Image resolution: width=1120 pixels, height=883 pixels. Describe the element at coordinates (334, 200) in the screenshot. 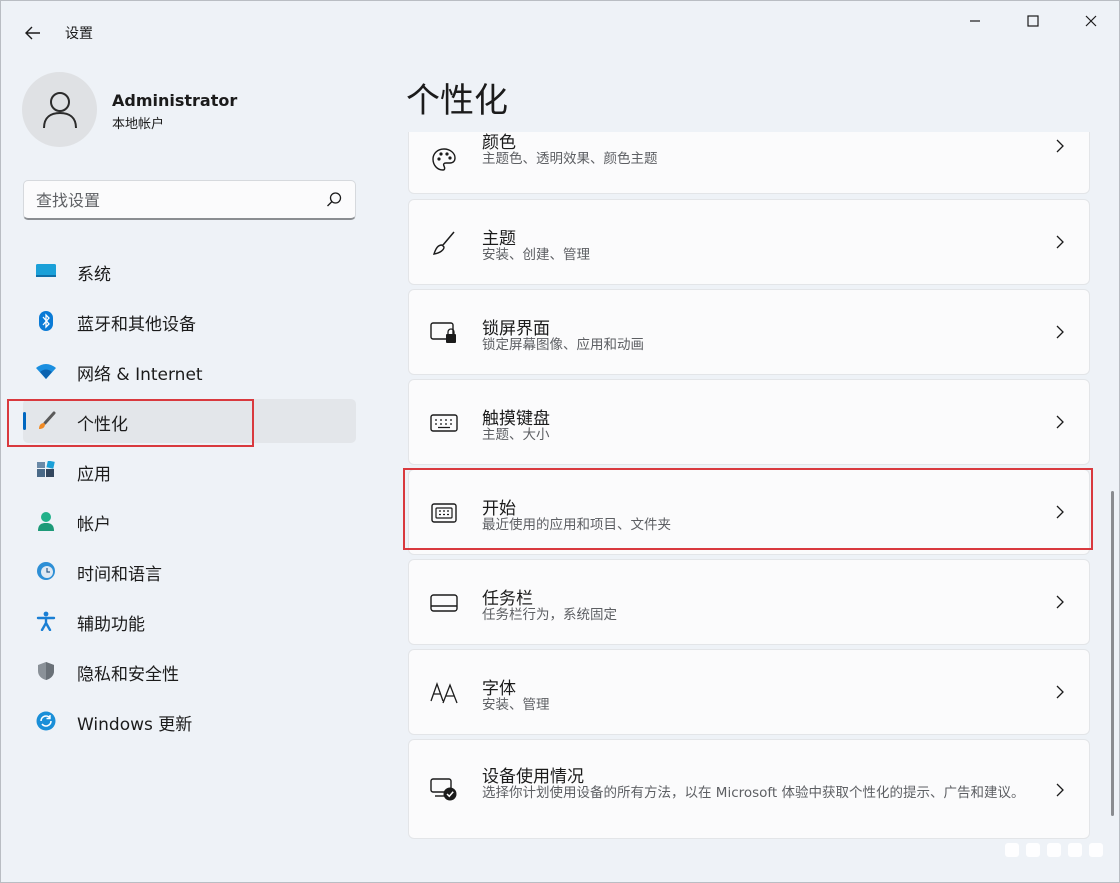

I see `search-icon` at that location.